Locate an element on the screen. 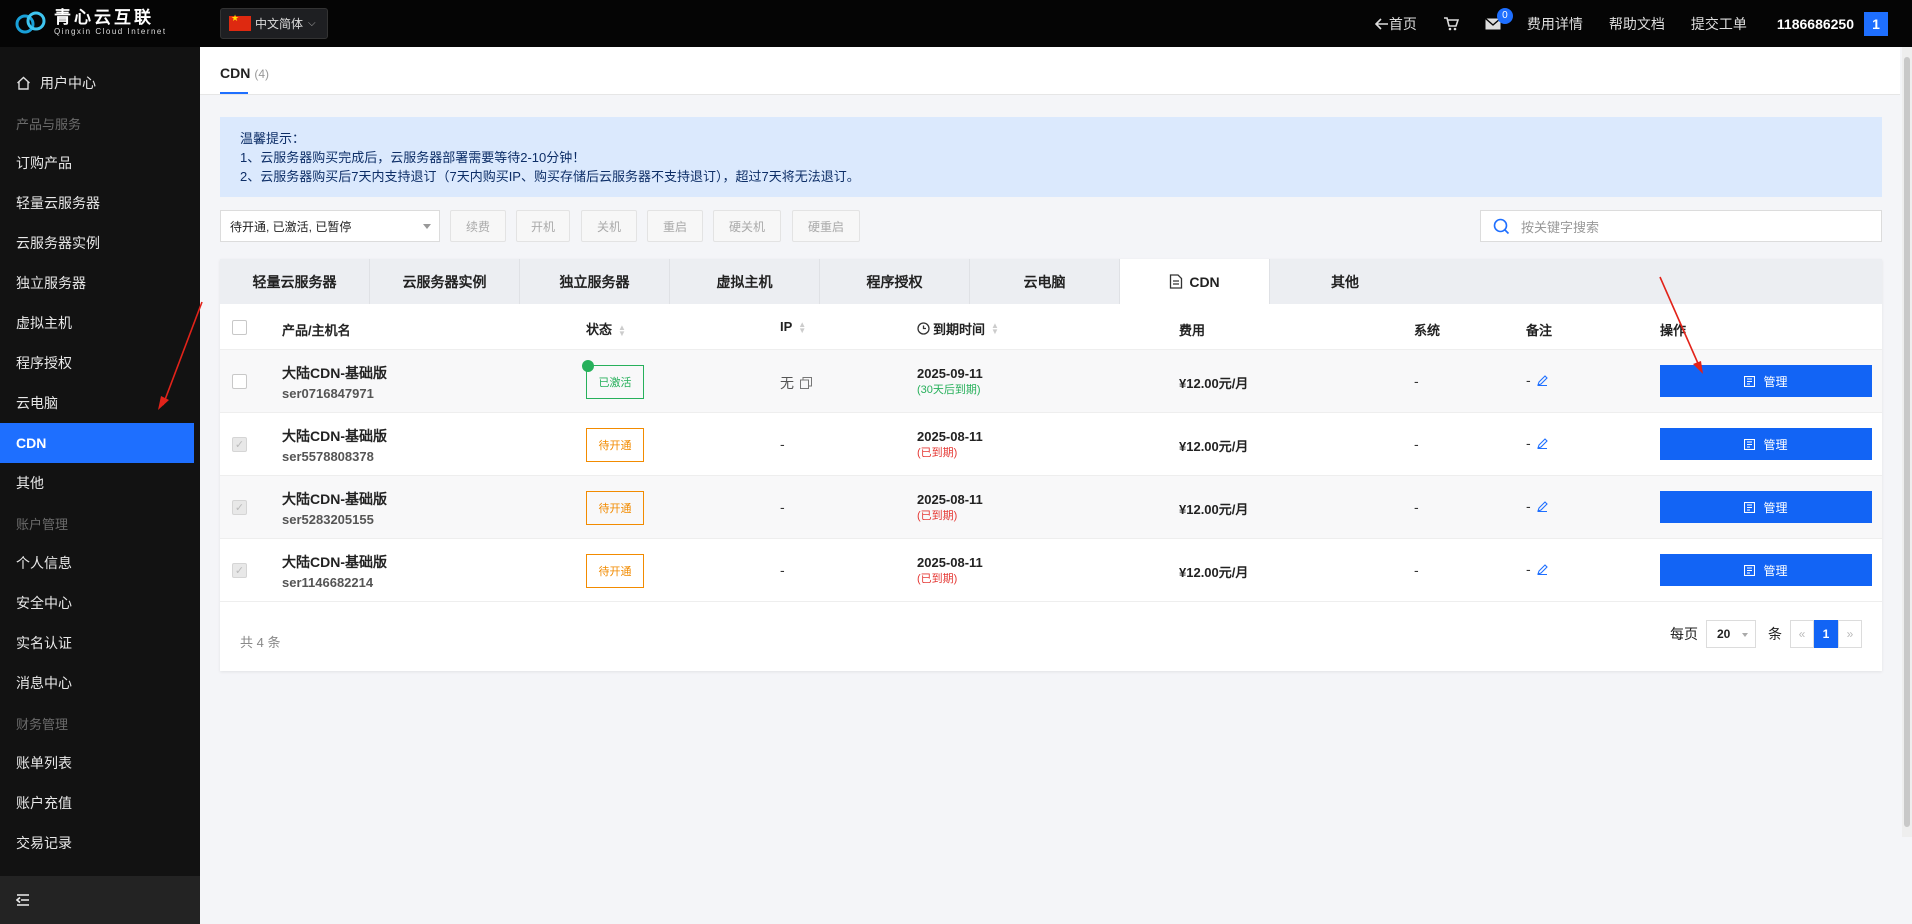 The image size is (1912, 924). page-scrollbar is located at coordinates (1907, 442).